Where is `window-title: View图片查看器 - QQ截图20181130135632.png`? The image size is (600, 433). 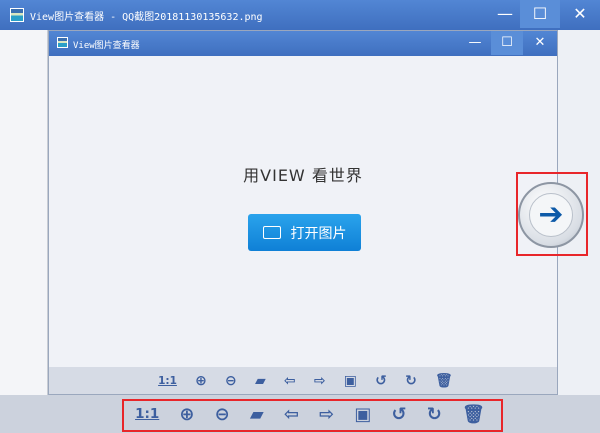 window-title: View图片查看器 - QQ截图20181130135632.png is located at coordinates (146, 17).